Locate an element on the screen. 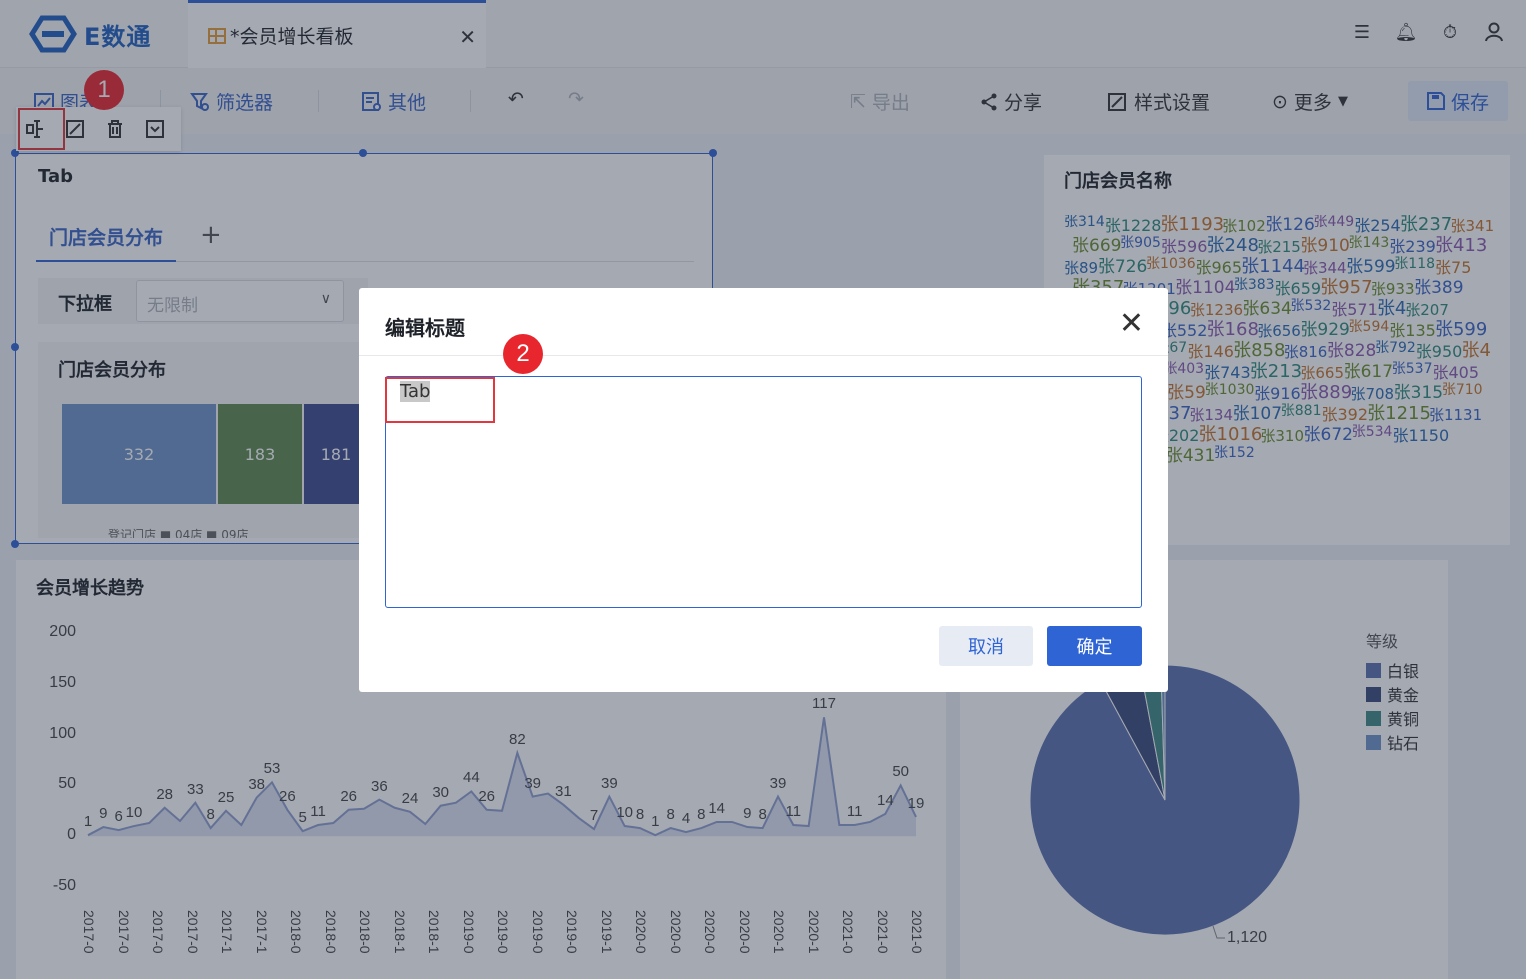 The width and height of the screenshot is (1526, 979). step-badge: 2 is located at coordinates (523, 354).